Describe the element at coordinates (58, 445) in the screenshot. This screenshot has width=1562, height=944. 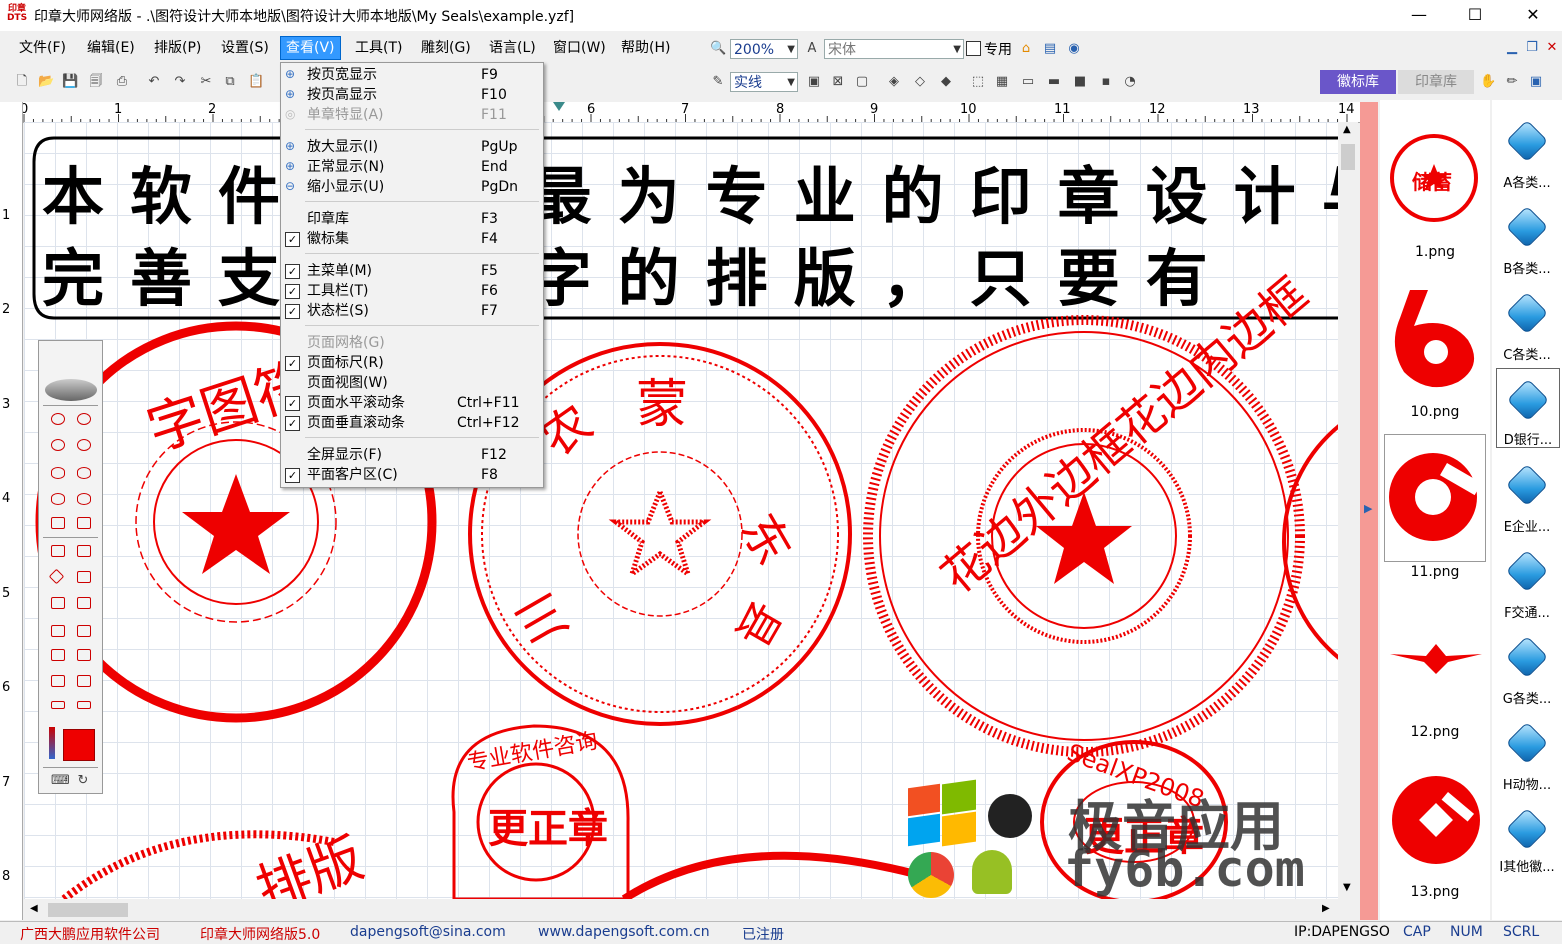
I see `circle-line-icon` at that location.